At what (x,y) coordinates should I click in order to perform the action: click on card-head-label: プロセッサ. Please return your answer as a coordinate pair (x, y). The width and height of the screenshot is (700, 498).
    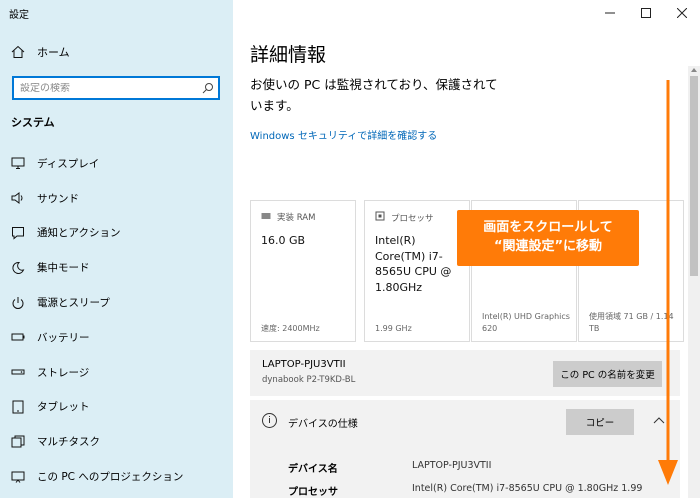
    Looking at the image, I should click on (412, 218).